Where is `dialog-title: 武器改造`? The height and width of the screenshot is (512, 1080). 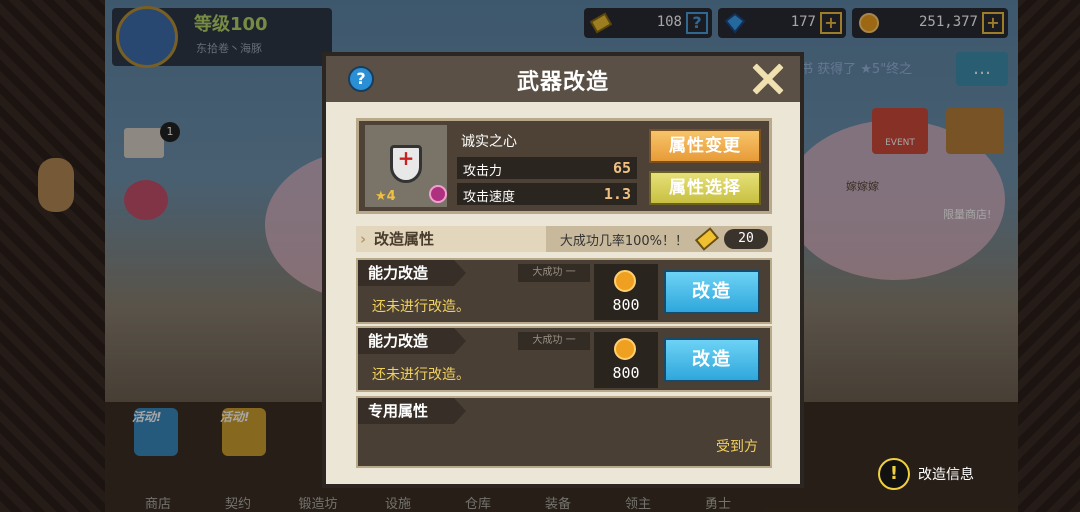 dialog-title: 武器改造 is located at coordinates (562, 82).